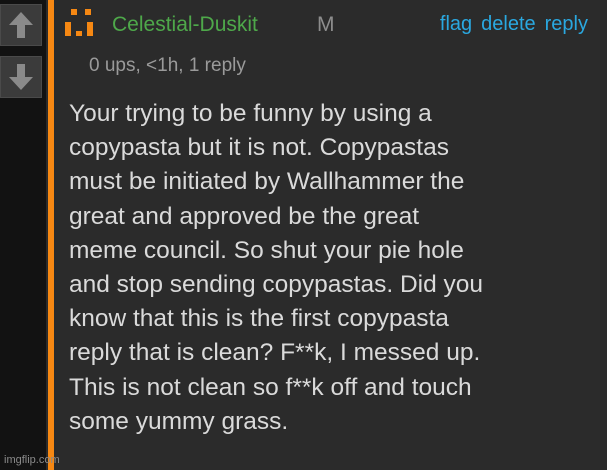  Describe the element at coordinates (456, 24) in the screenshot. I see `flag-link: flag` at that location.